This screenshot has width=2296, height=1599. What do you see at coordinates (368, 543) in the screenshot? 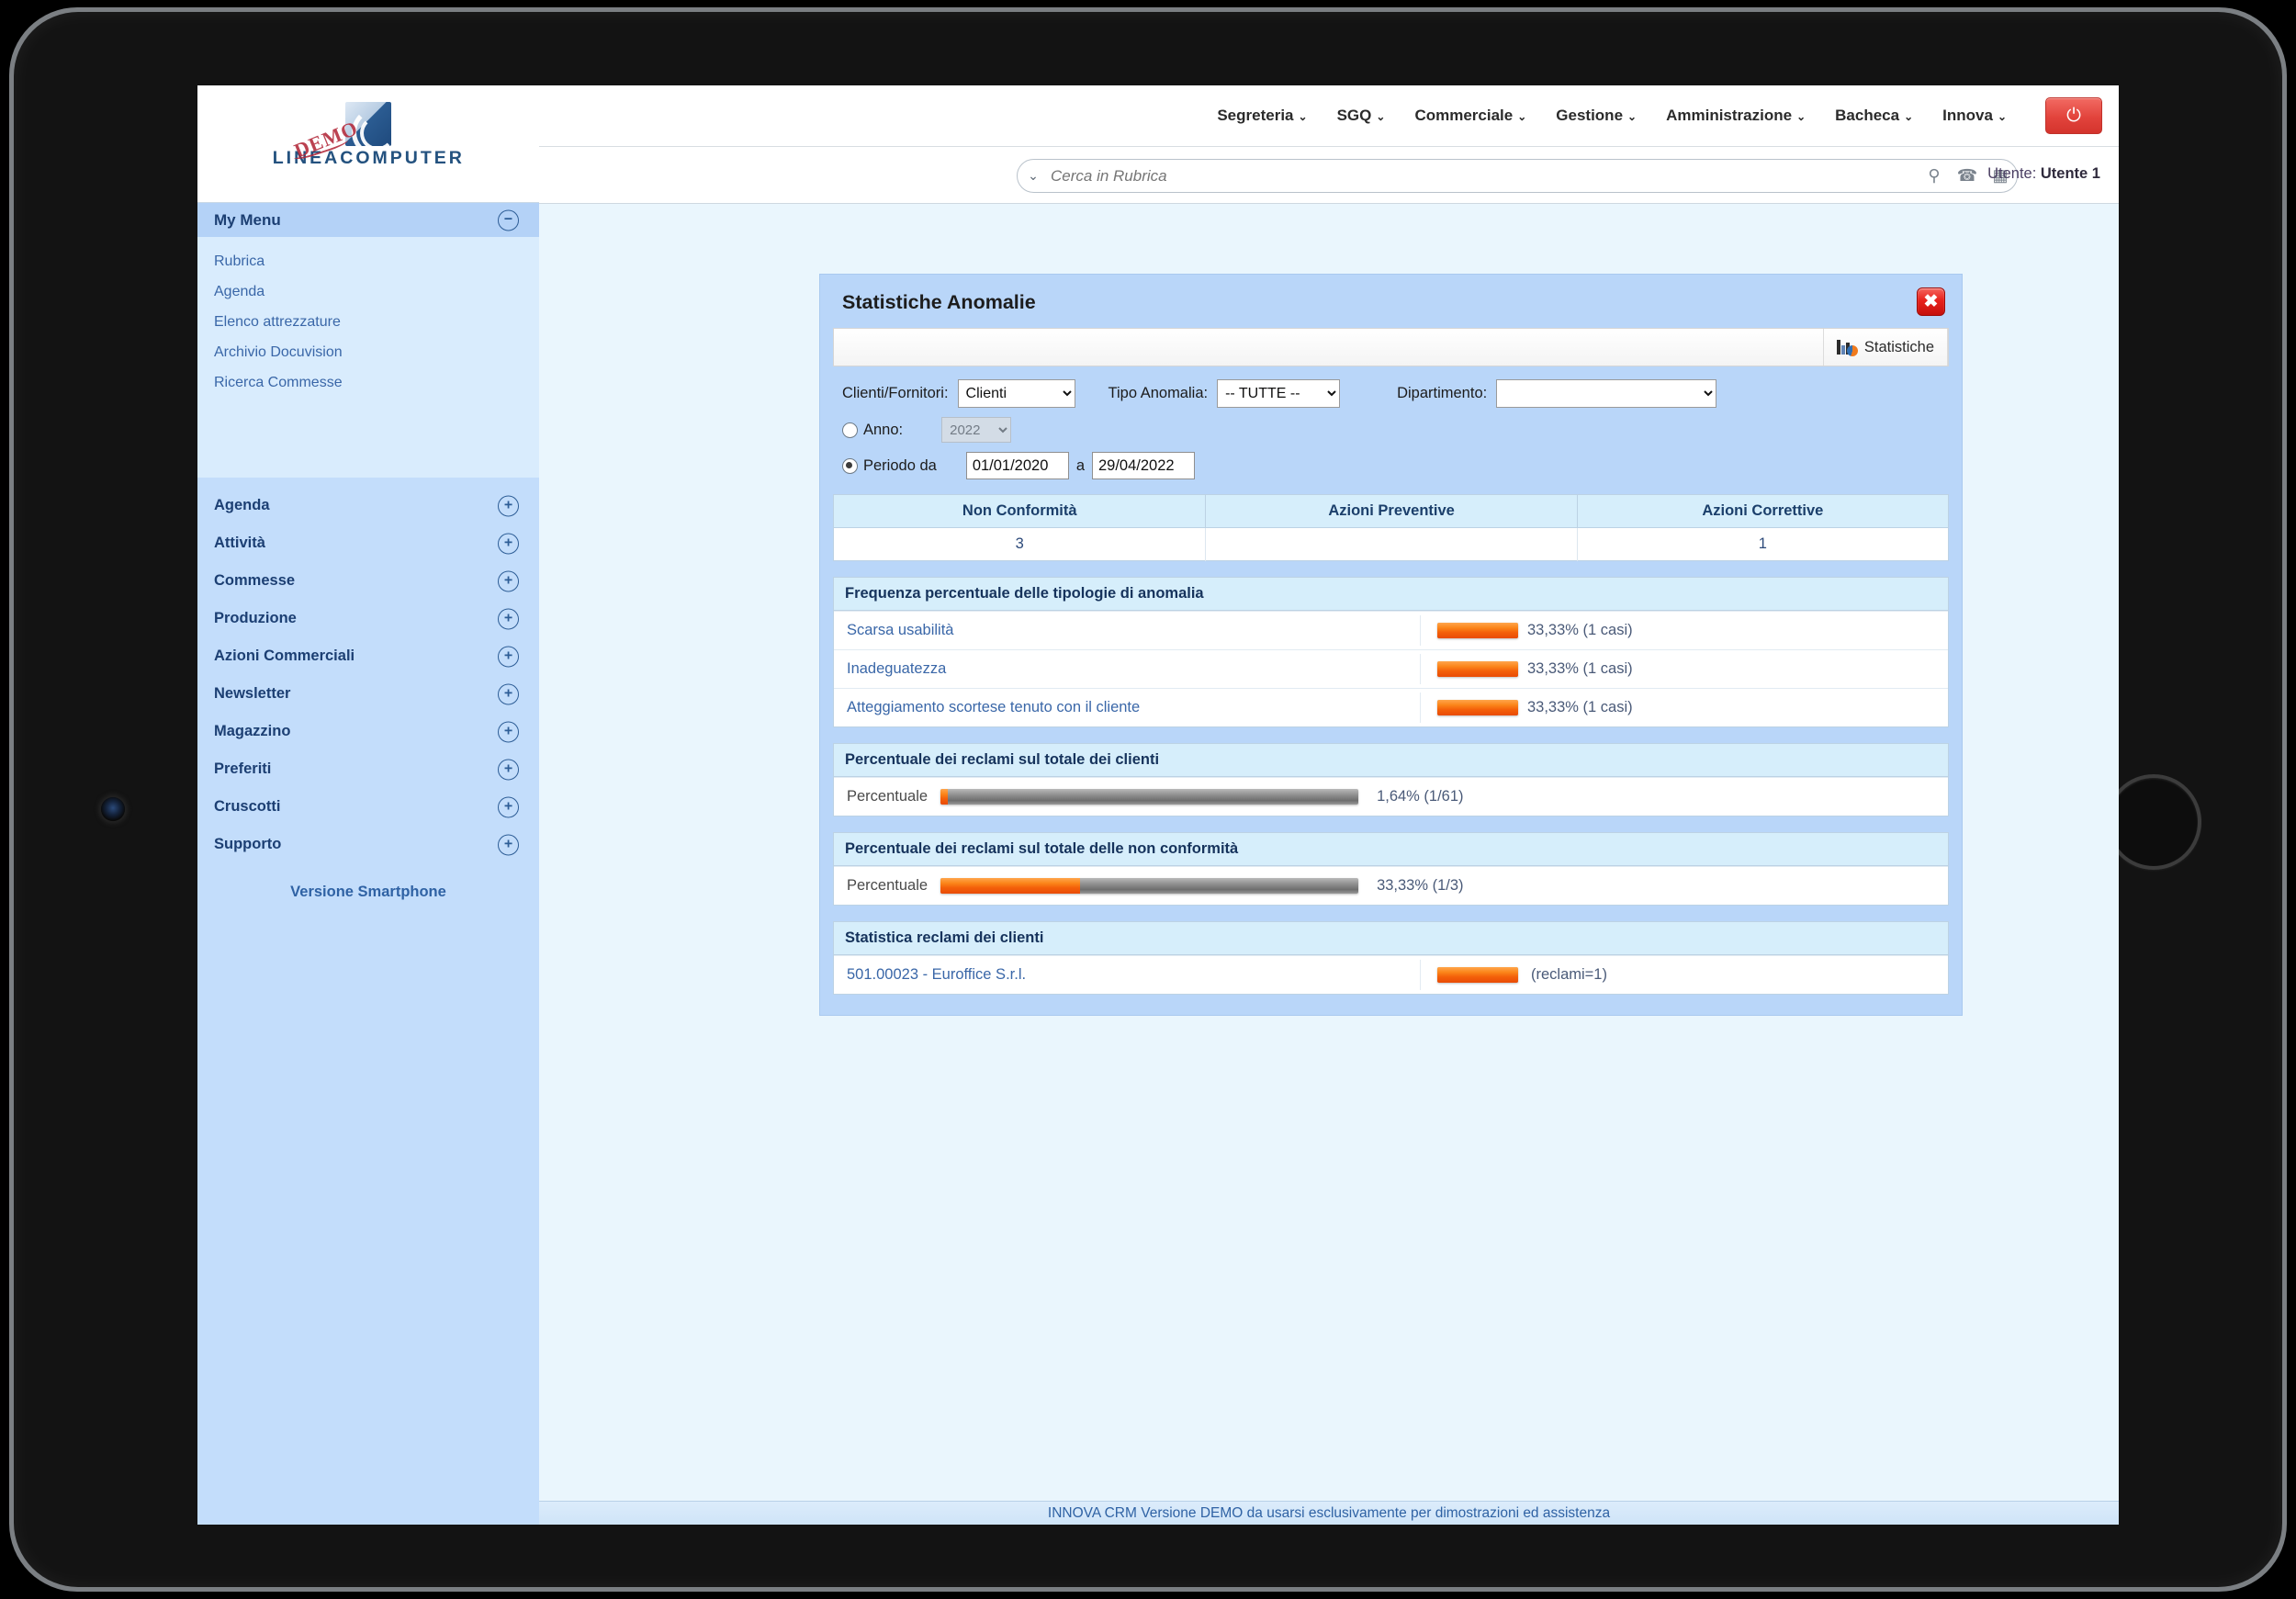
I see `sidebar-group-attivita: Attività +` at bounding box center [368, 543].